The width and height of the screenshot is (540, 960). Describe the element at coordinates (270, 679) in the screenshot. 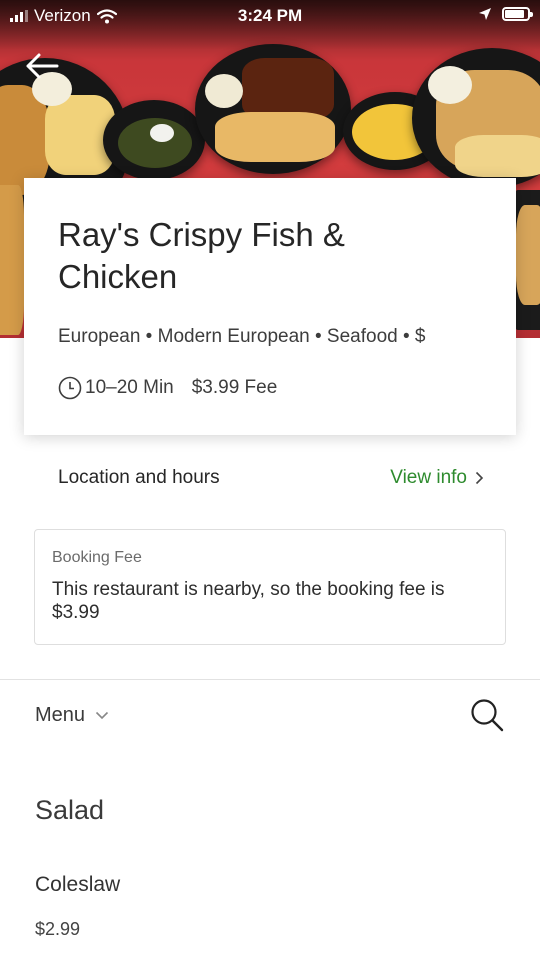

I see `divider` at that location.